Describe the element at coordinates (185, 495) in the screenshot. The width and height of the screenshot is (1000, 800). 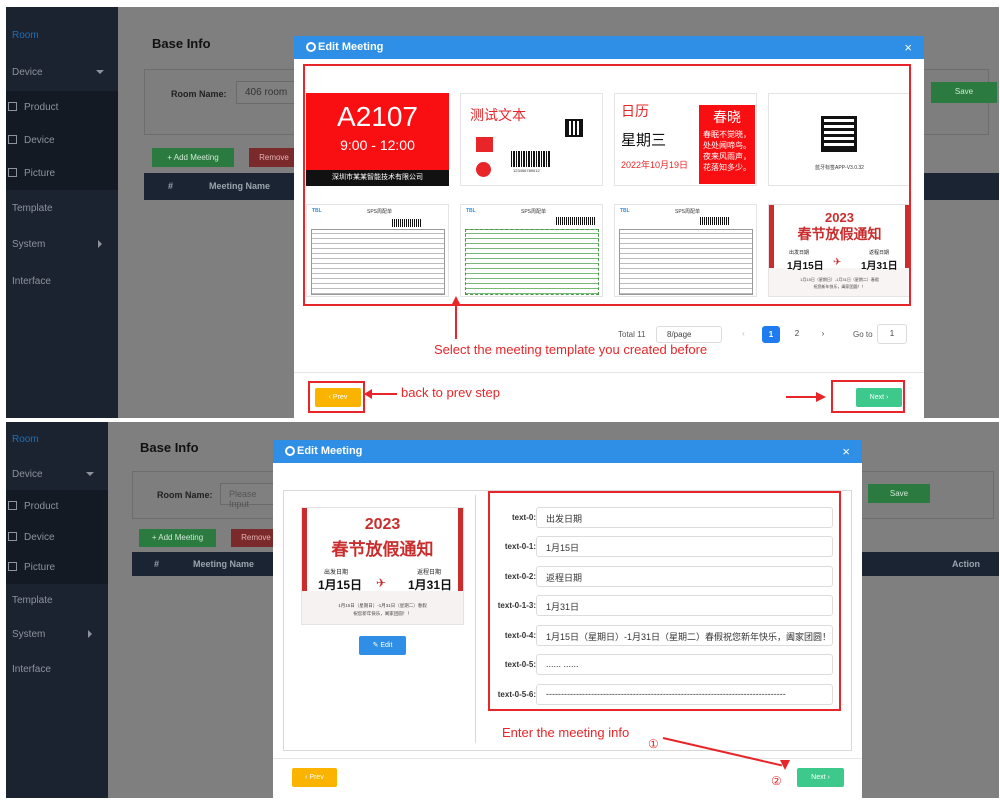
I see `room-name-label: Room Name:` at that location.